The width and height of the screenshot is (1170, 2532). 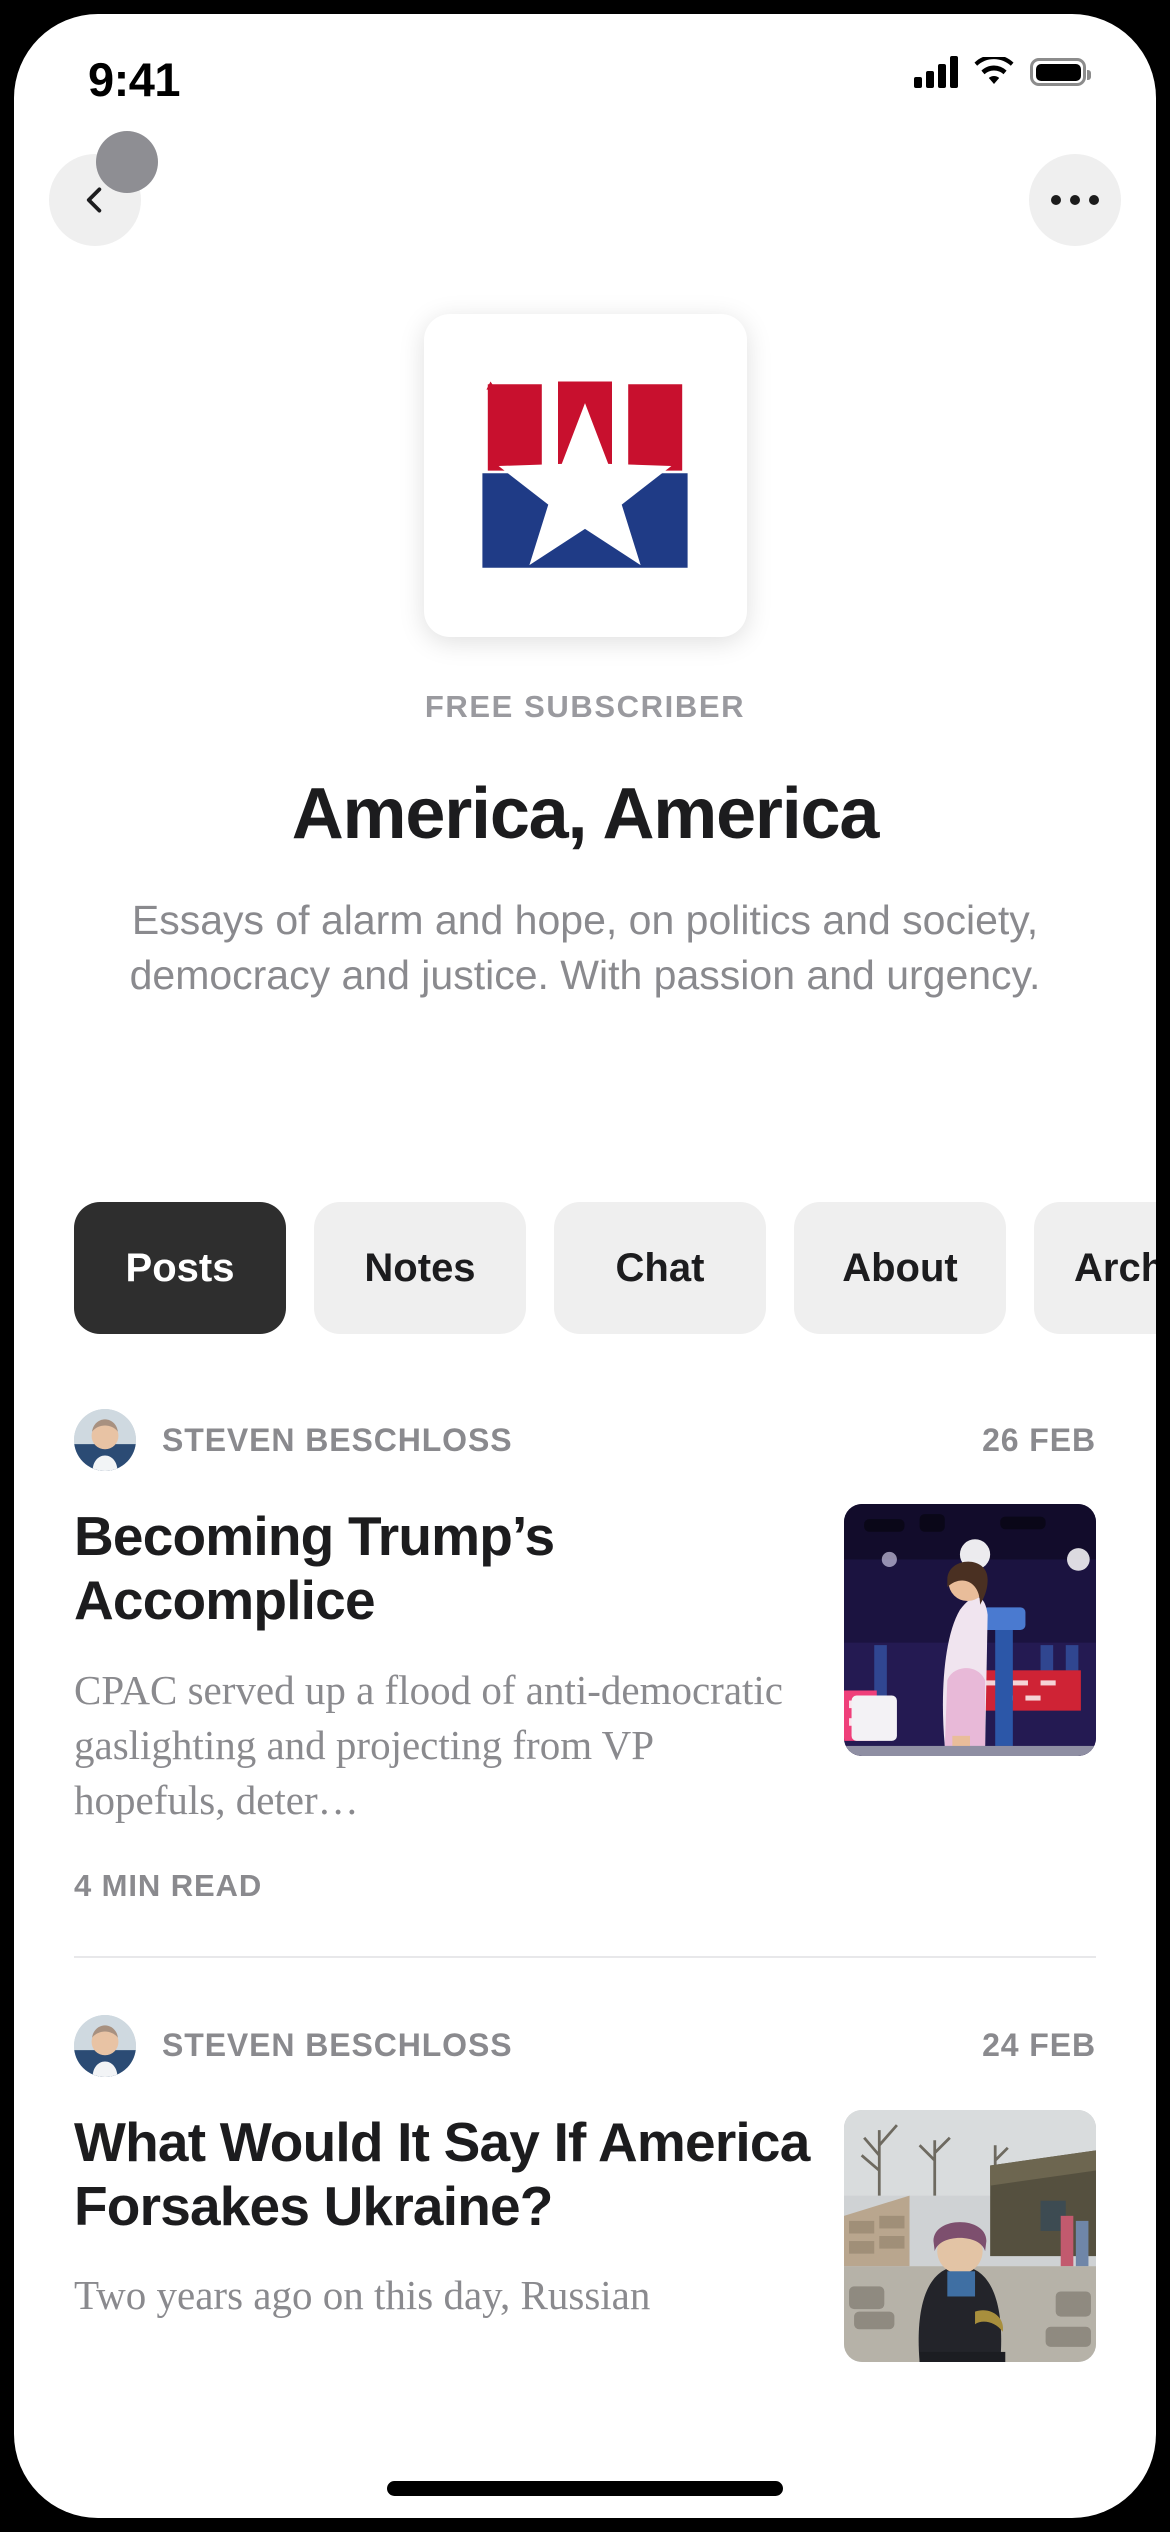 I want to click on subscriber-status-label: FREE SUBSCRIBER, so click(x=585, y=706).